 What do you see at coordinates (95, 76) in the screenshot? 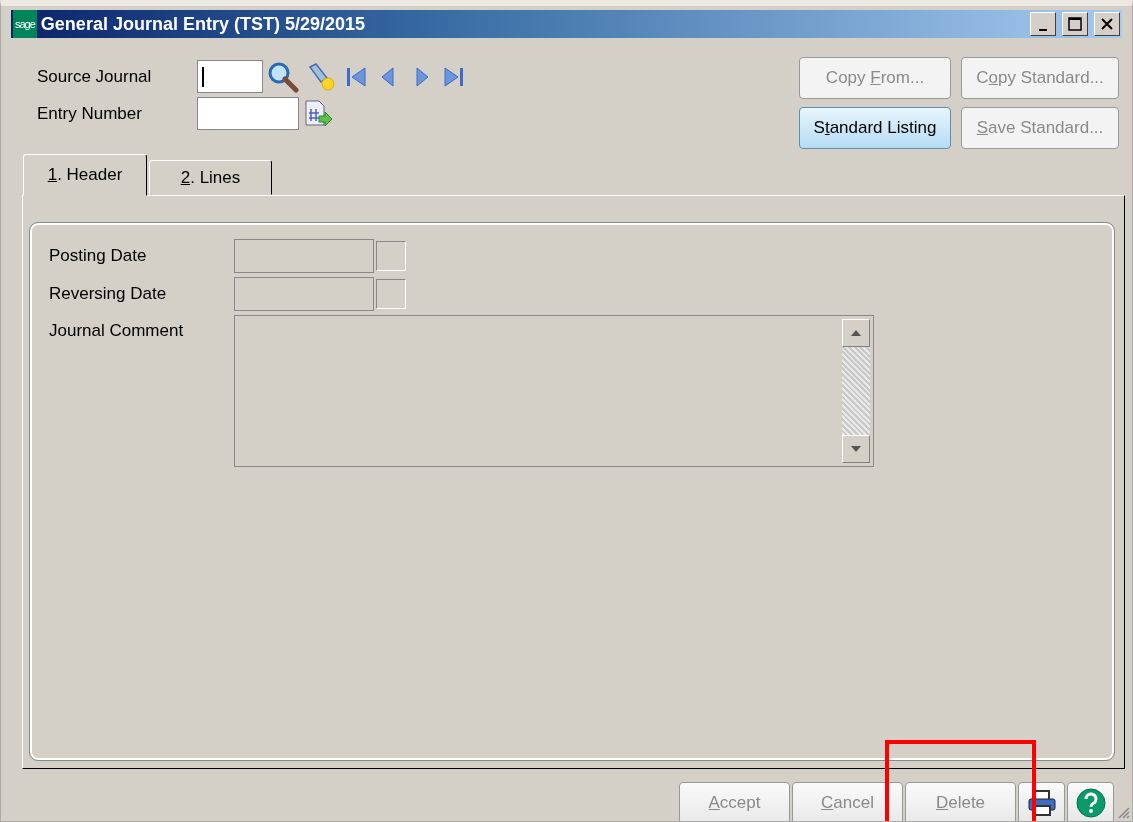
I see `field-label: Source Journal` at bounding box center [95, 76].